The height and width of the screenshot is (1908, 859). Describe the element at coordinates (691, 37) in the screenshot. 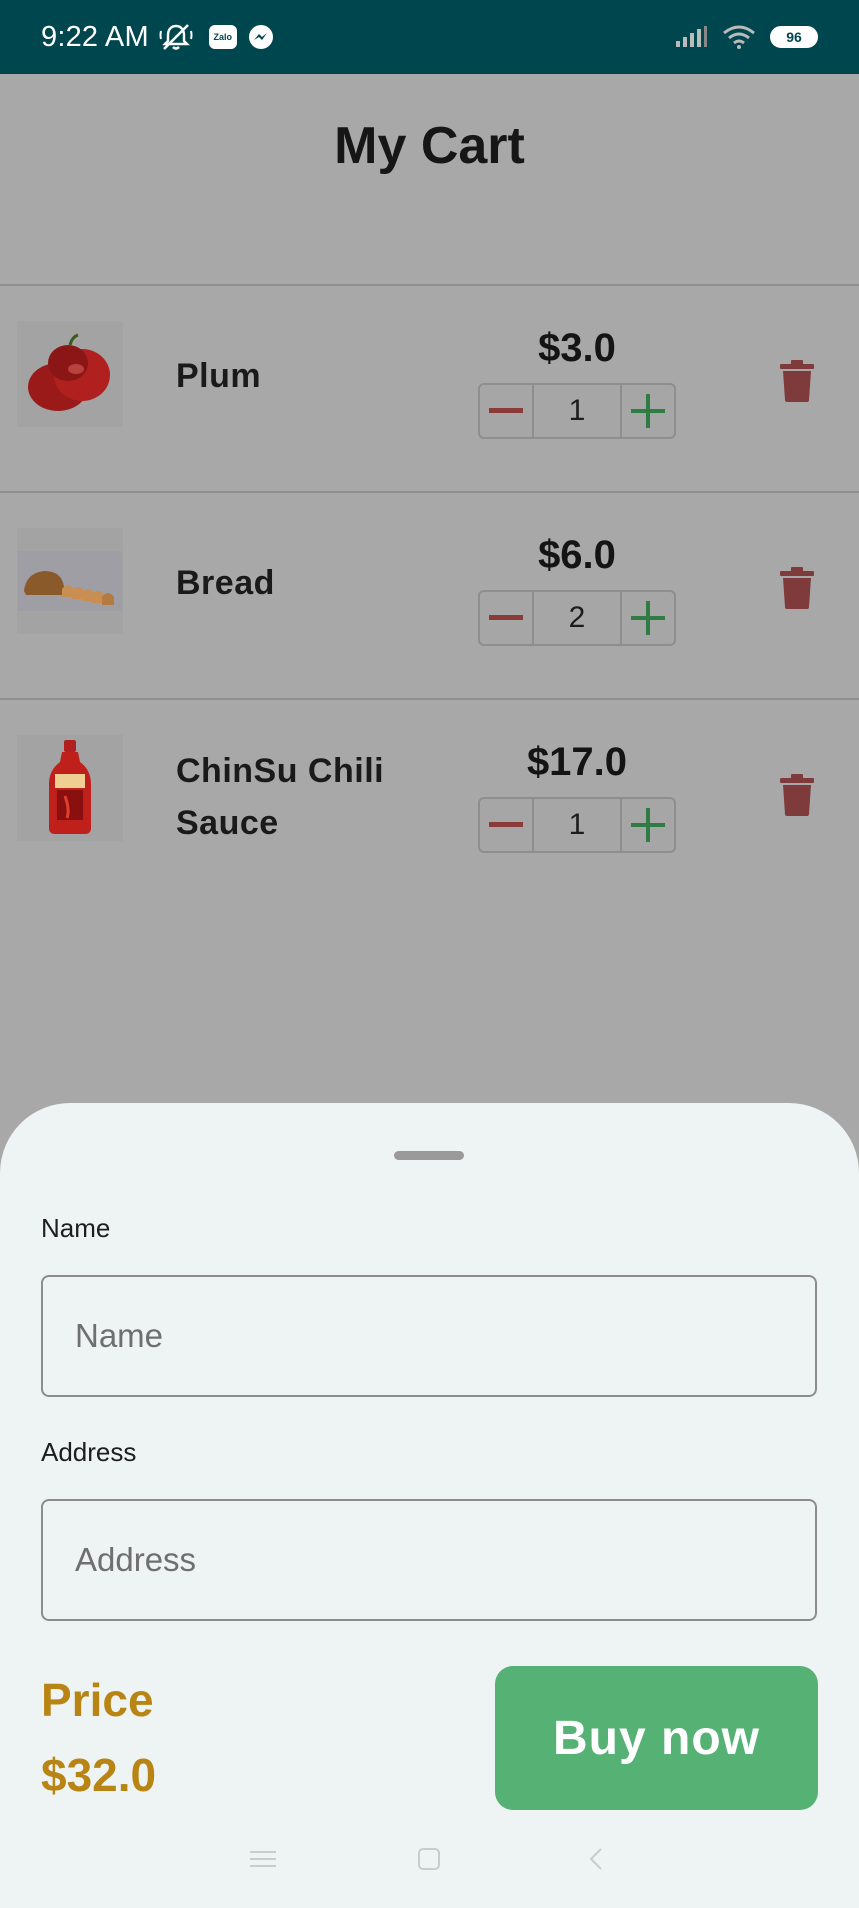

I see `signal-icon` at that location.